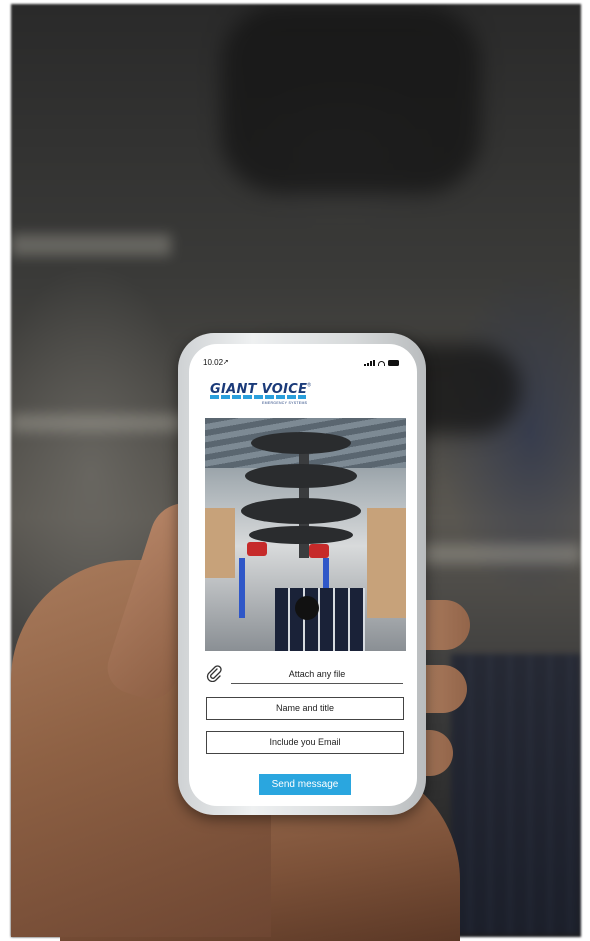  Describe the element at coordinates (369, 363) in the screenshot. I see `signal-icon` at that location.